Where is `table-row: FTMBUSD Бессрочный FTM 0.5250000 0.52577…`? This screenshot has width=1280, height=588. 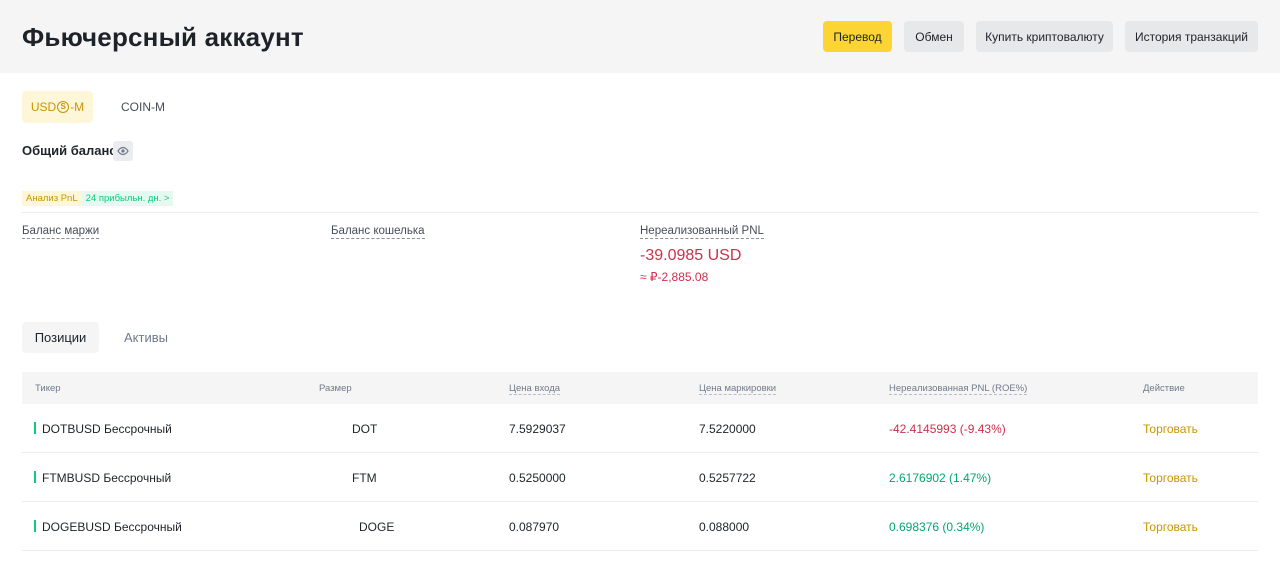 table-row: FTMBUSD Бессрочный FTM 0.5250000 0.52577… is located at coordinates (640, 477).